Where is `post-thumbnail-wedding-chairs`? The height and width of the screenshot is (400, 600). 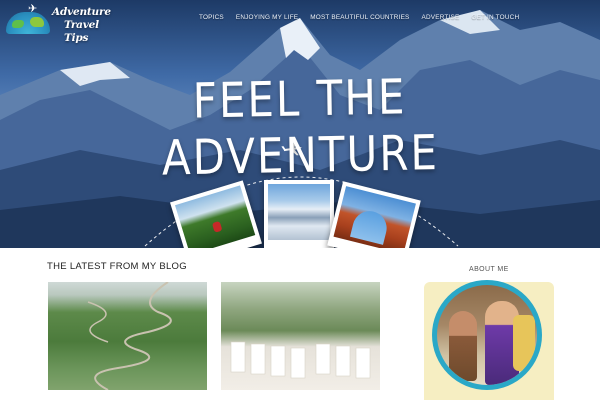 post-thumbnail-wedding-chairs is located at coordinates (300, 336).